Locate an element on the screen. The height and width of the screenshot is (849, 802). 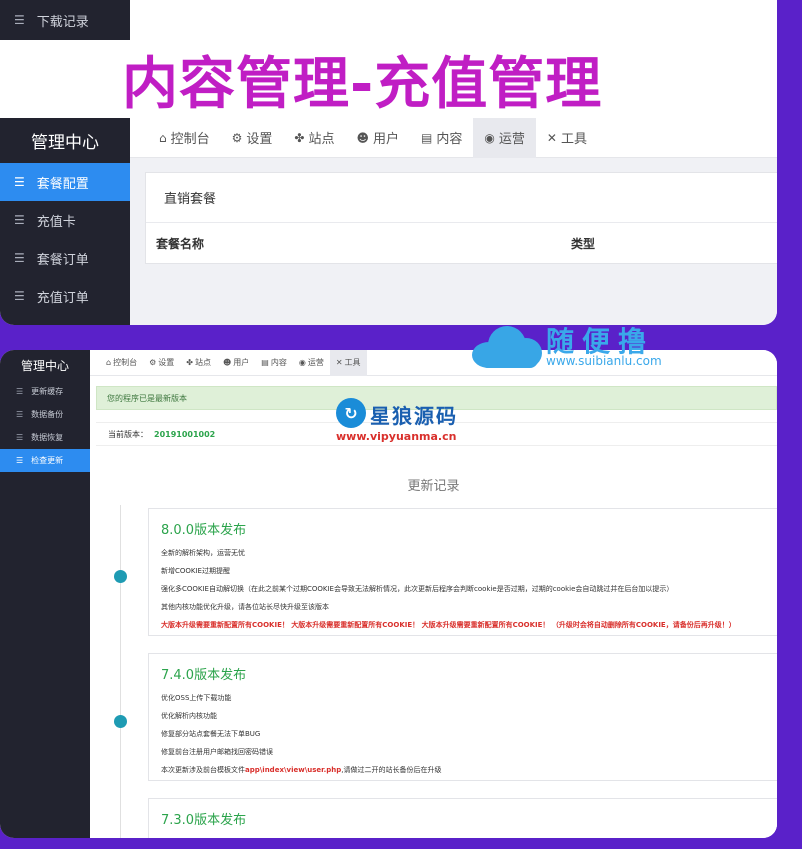
grid-icon: ✤ is located at coordinates (299, 137).